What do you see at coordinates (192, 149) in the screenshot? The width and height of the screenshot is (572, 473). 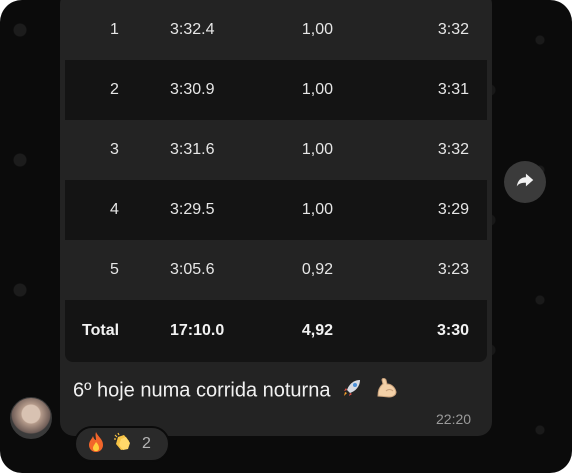 I see `lap-time: 3:31.6` at bounding box center [192, 149].